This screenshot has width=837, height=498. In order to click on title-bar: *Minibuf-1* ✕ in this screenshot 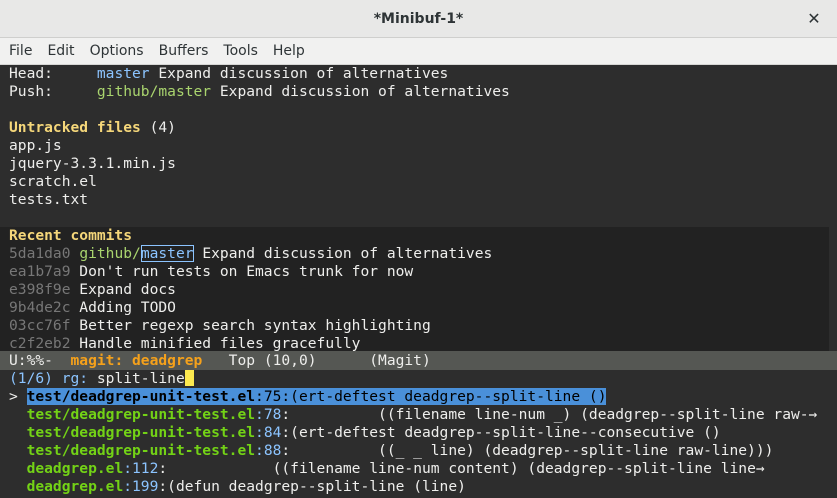, I will do `click(418, 19)`.